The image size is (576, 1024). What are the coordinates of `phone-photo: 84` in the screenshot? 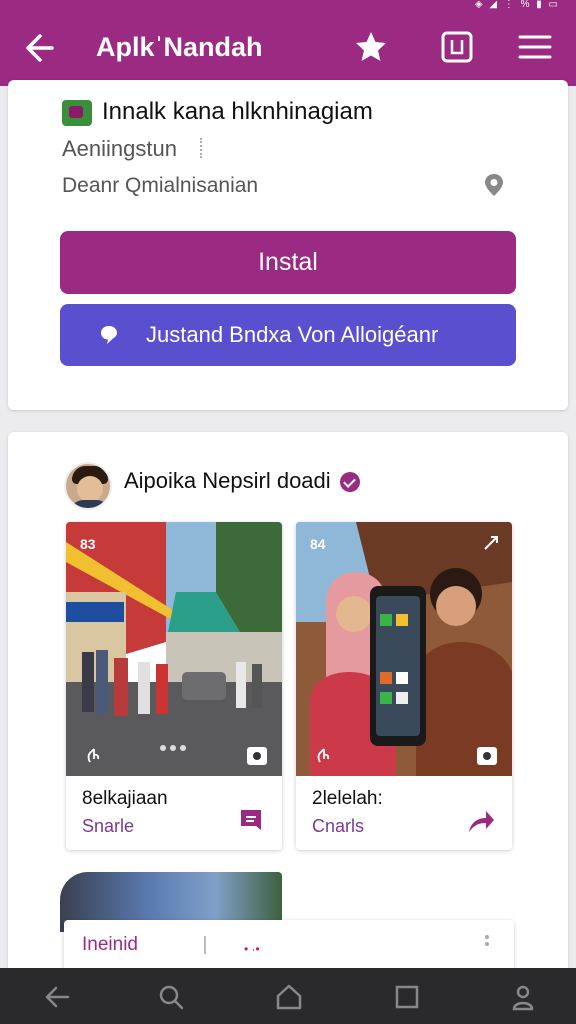 It's located at (404, 649).